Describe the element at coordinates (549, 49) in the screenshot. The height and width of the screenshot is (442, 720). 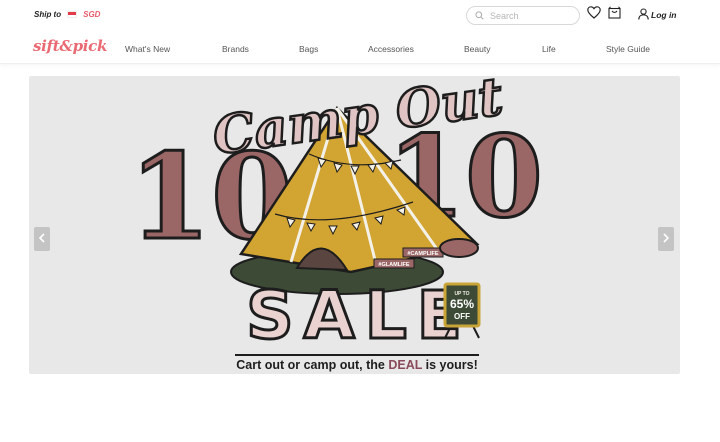
I see `nav-life: Life` at that location.